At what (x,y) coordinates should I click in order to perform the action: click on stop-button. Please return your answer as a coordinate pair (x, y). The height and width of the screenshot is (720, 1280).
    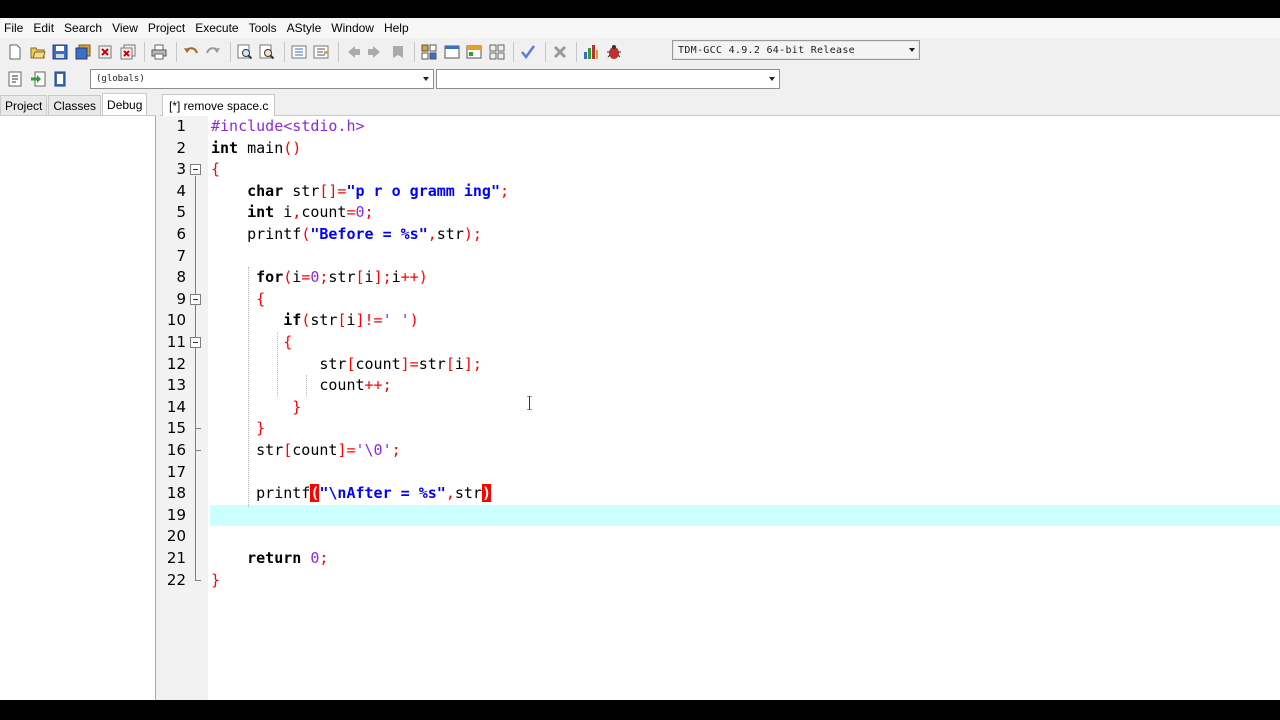
    Looking at the image, I should click on (560, 52).